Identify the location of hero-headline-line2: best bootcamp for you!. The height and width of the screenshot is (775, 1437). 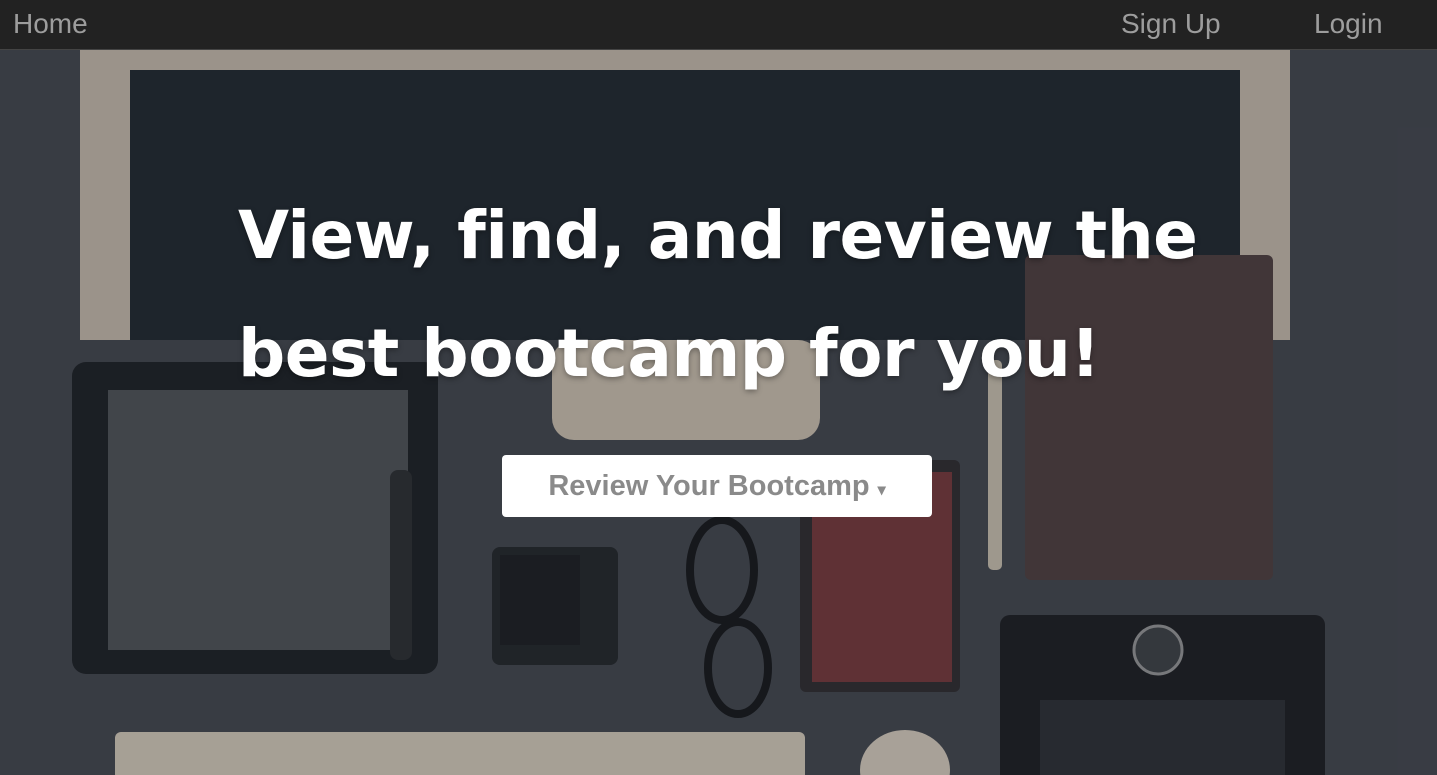
(669, 353).